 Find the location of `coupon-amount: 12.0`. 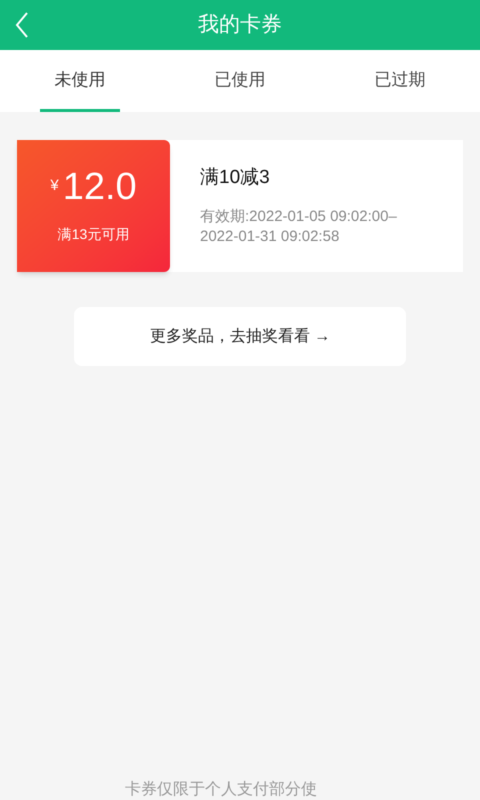

coupon-amount: 12.0 is located at coordinates (99, 187).